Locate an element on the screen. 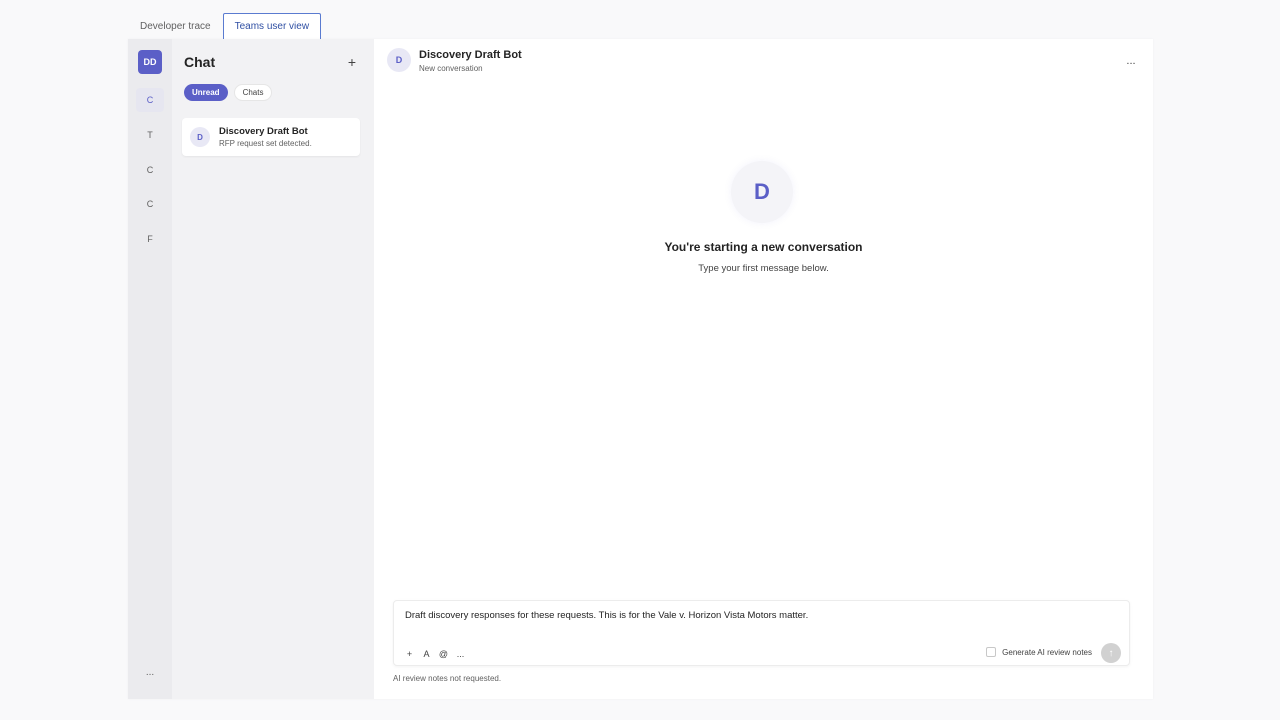 The image size is (1280, 720). view-tabs: Developer trace Teams user view is located at coordinates (225, 26).